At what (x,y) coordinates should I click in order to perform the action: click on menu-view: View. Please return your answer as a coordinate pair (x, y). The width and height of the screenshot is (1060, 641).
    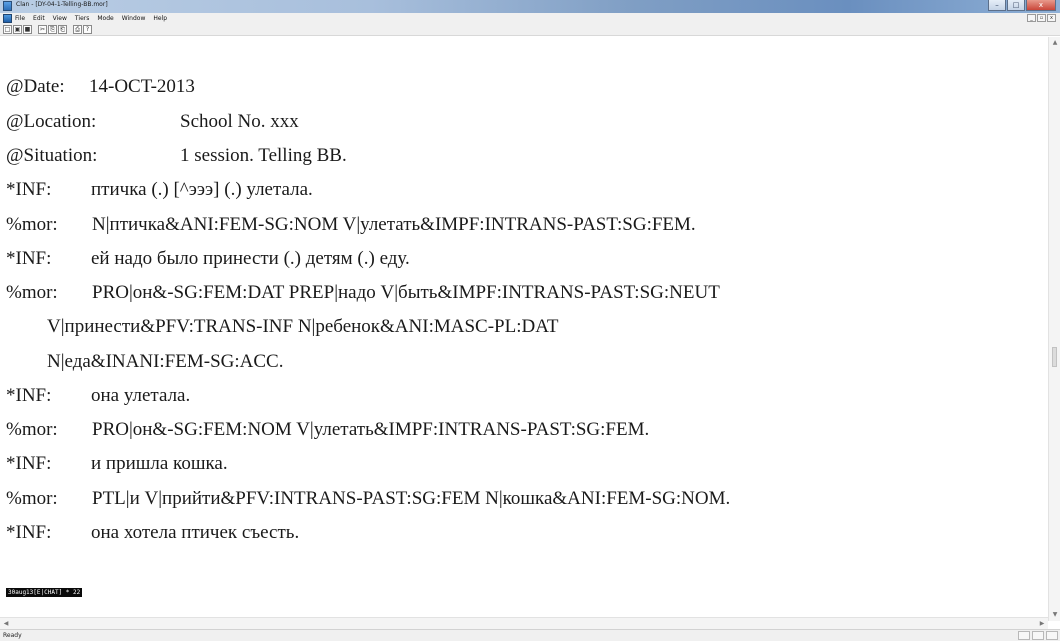
    Looking at the image, I should click on (60, 18).